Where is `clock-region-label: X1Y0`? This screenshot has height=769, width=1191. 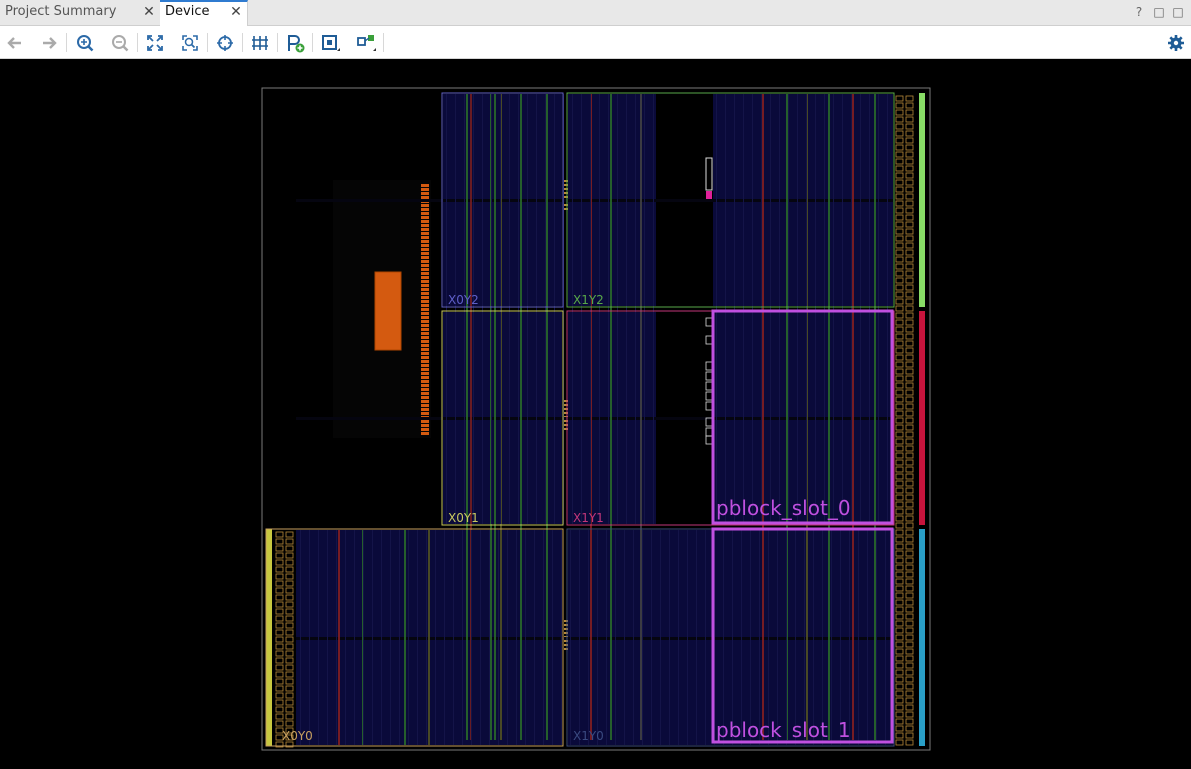 clock-region-label: X1Y0 is located at coordinates (588, 736).